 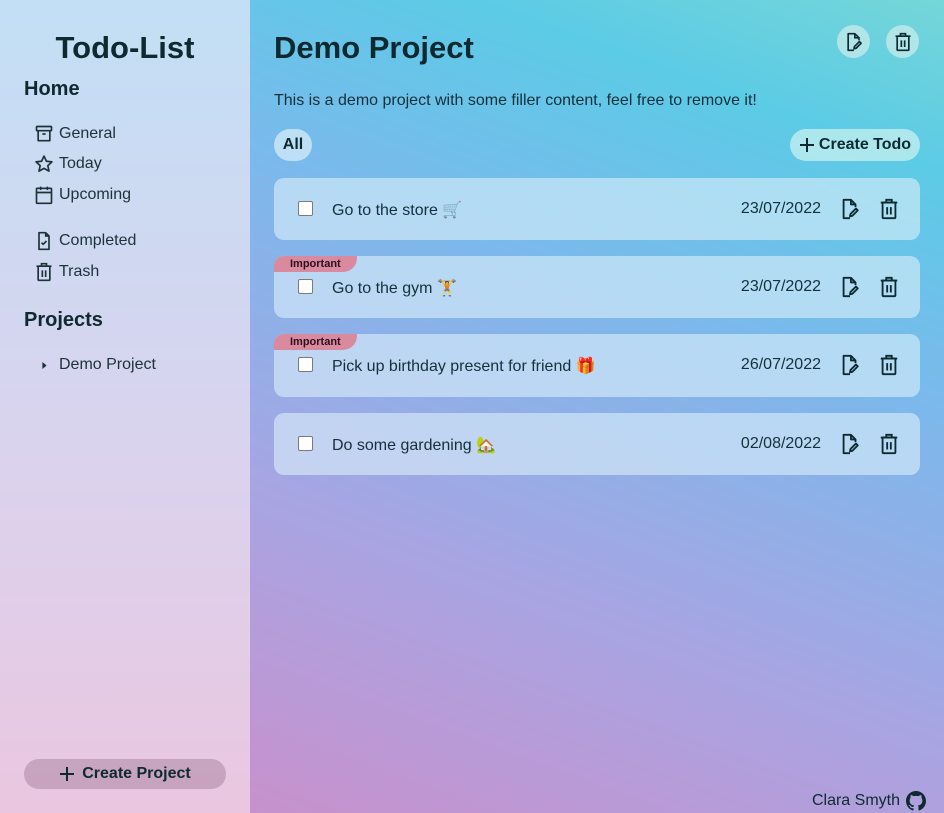 What do you see at coordinates (44, 195) in the screenshot?
I see `calendar-icon` at bounding box center [44, 195].